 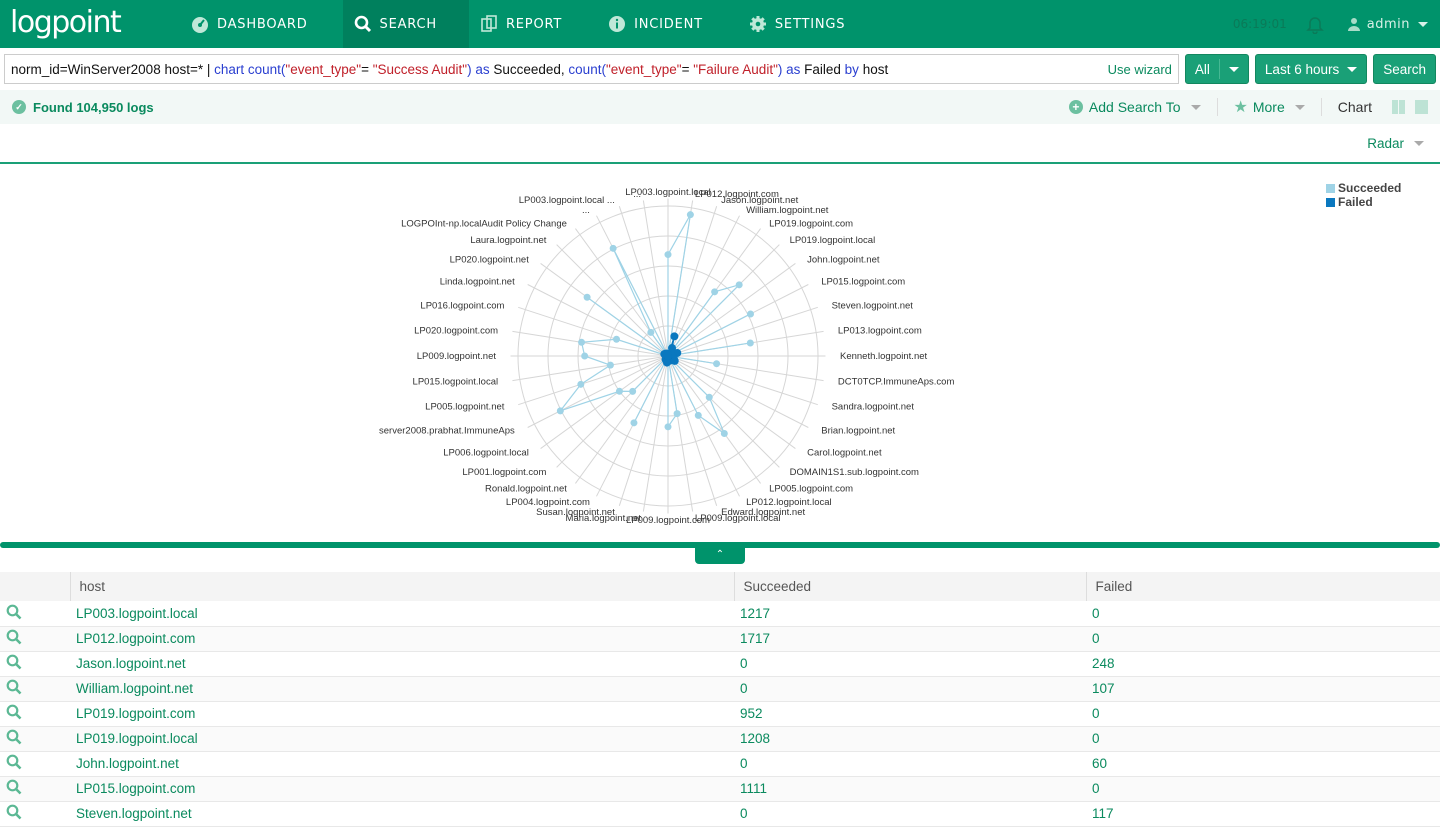 What do you see at coordinates (1233, 69) in the screenshot?
I see `chevron-down-icon` at bounding box center [1233, 69].